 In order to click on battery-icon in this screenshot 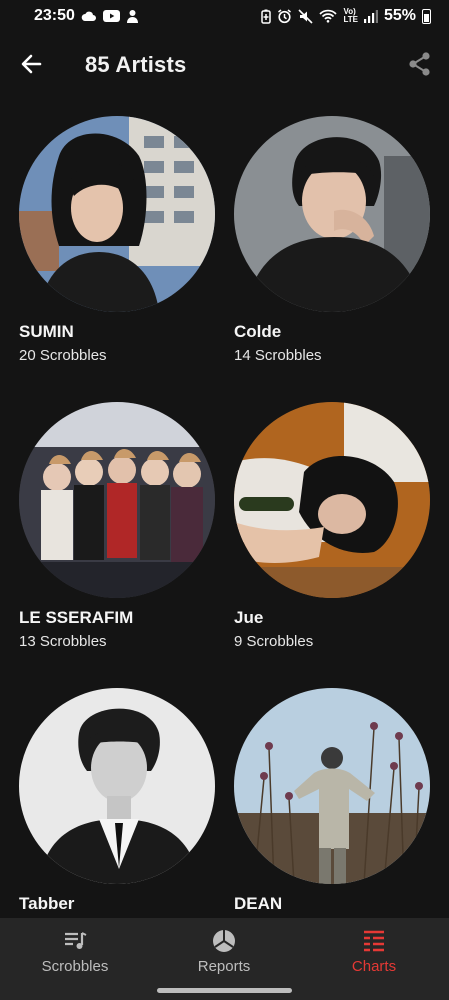, I will do `click(426, 16)`.